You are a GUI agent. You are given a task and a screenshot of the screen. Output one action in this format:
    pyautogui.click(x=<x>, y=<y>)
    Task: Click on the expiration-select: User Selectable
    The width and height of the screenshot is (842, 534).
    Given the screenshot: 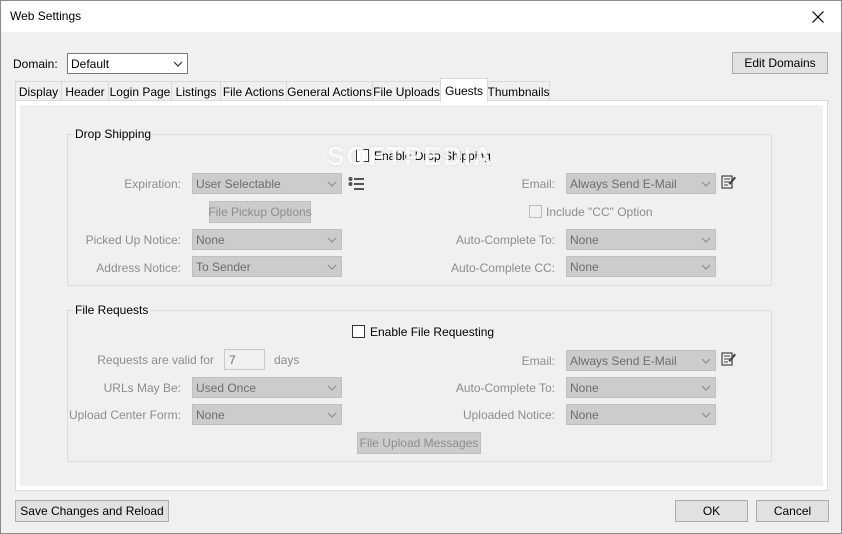 What is the action you would take?
    pyautogui.click(x=267, y=183)
    